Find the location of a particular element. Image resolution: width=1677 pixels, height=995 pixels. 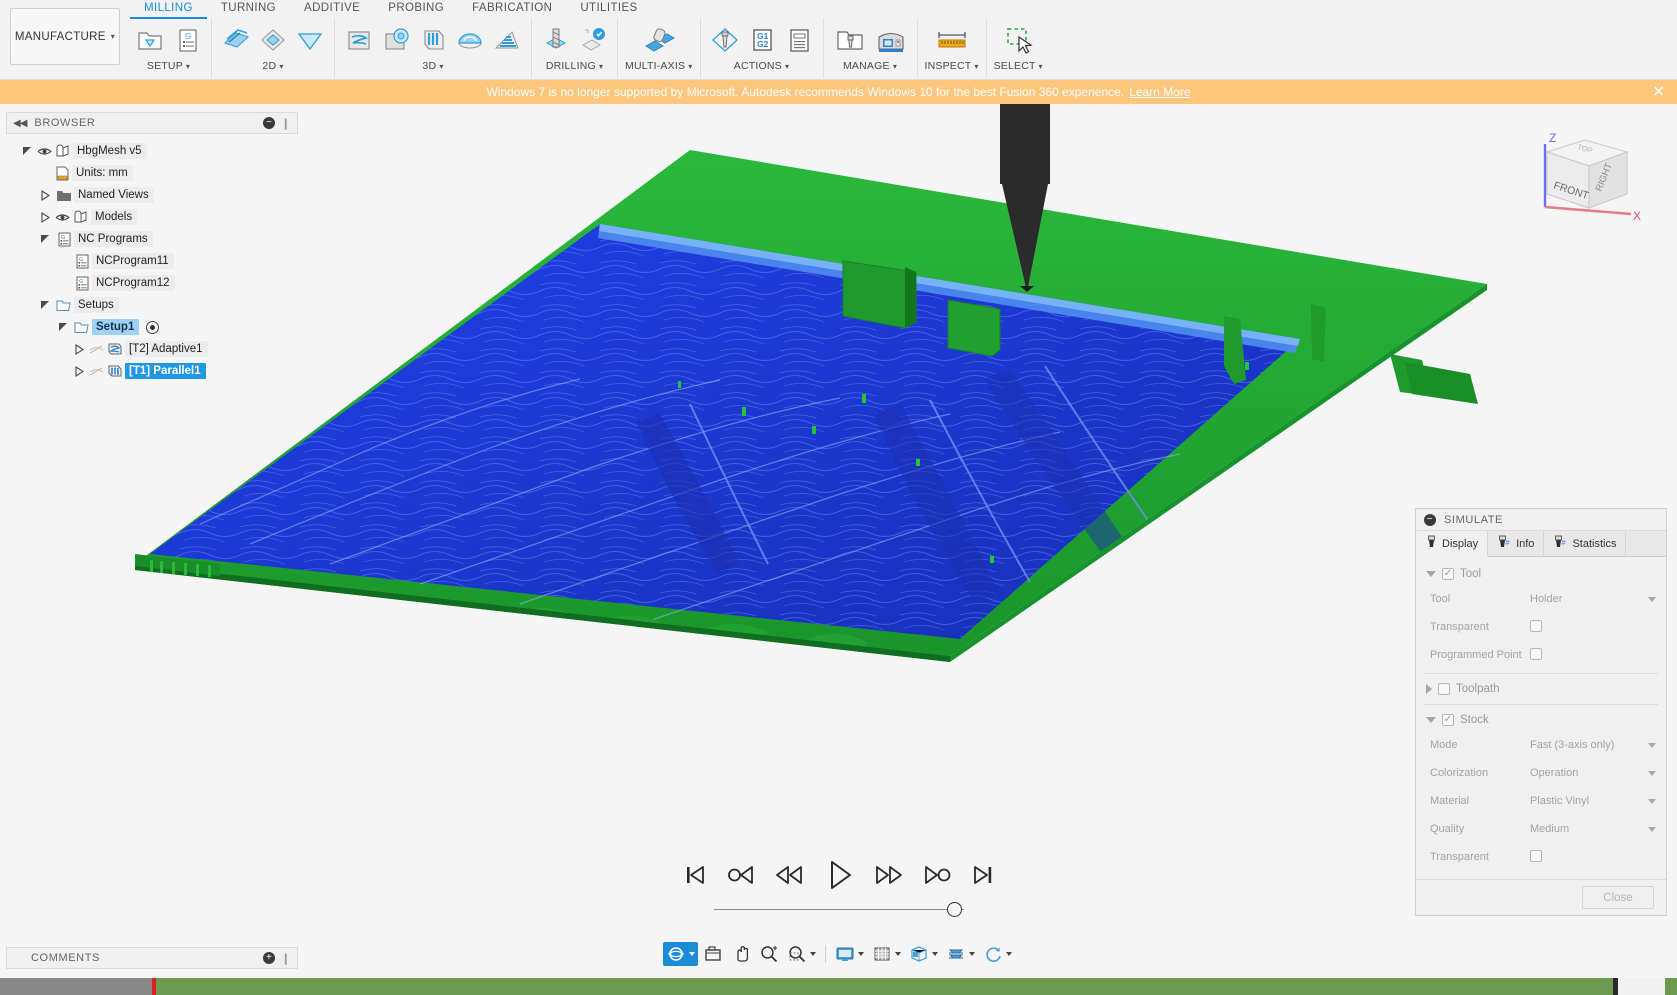

tree-item-label: Setup1 is located at coordinates (116, 327).